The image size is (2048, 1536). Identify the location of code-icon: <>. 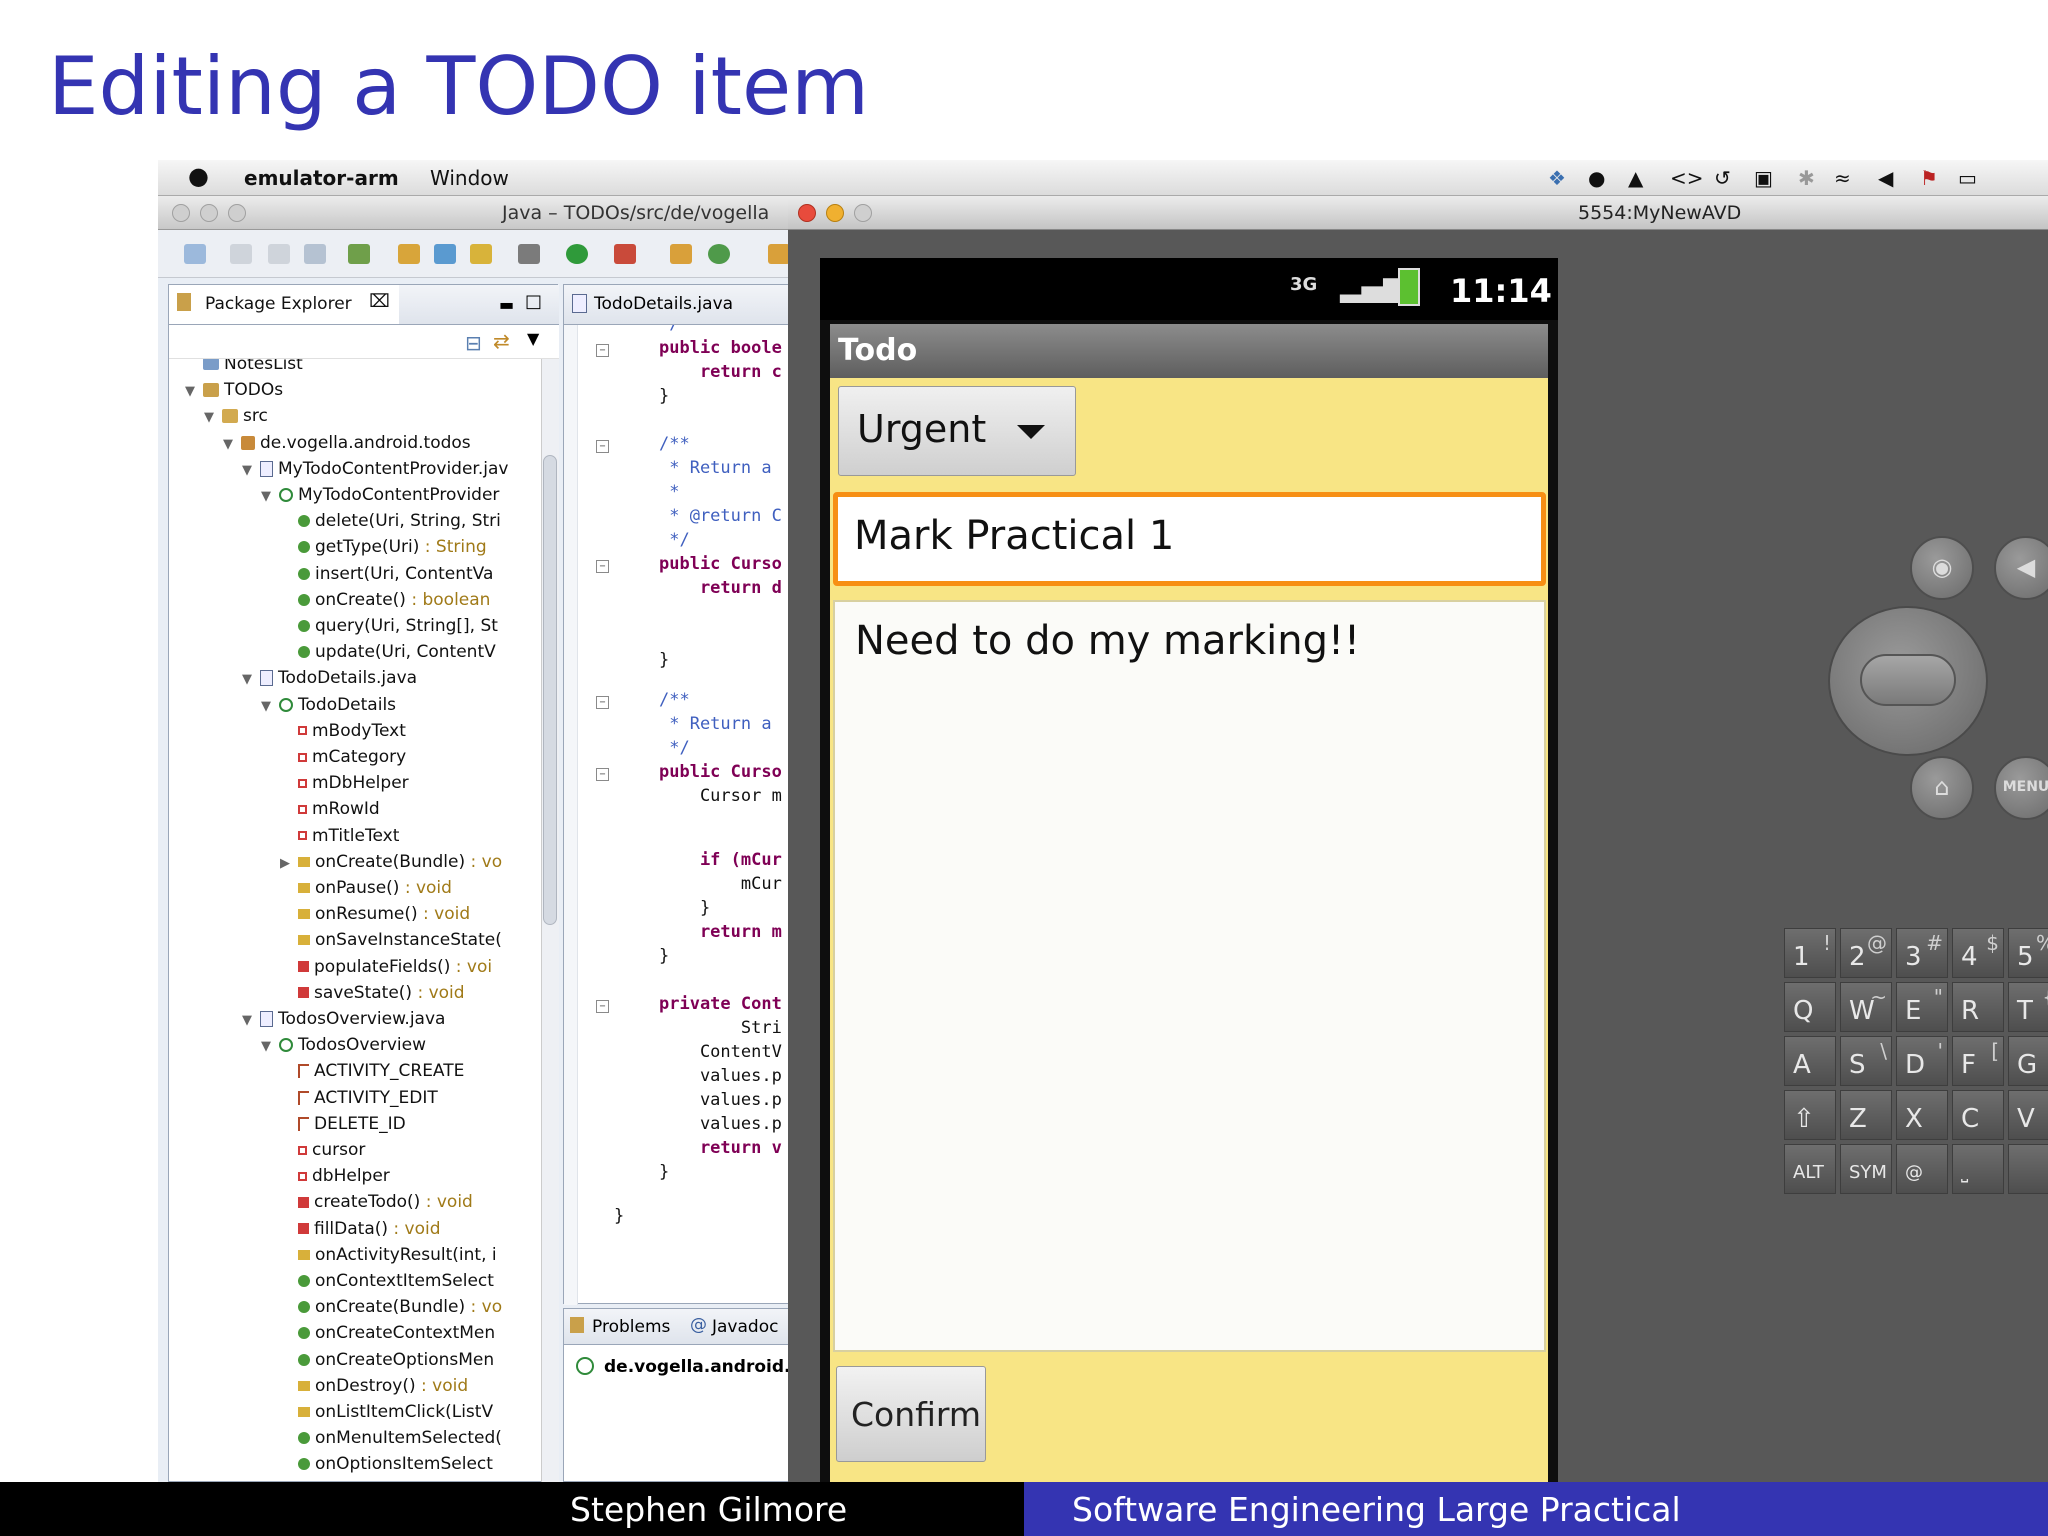
(1687, 178).